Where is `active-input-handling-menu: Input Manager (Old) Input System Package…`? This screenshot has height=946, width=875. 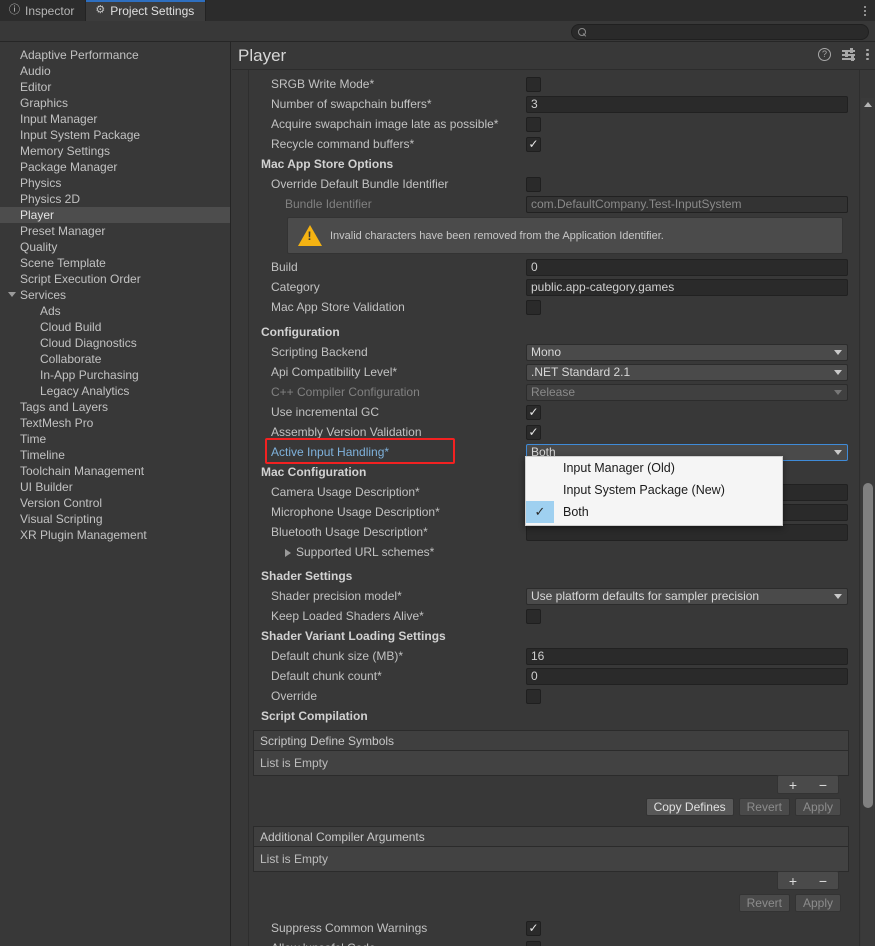 active-input-handling-menu: Input Manager (Old) Input System Package… is located at coordinates (654, 491).